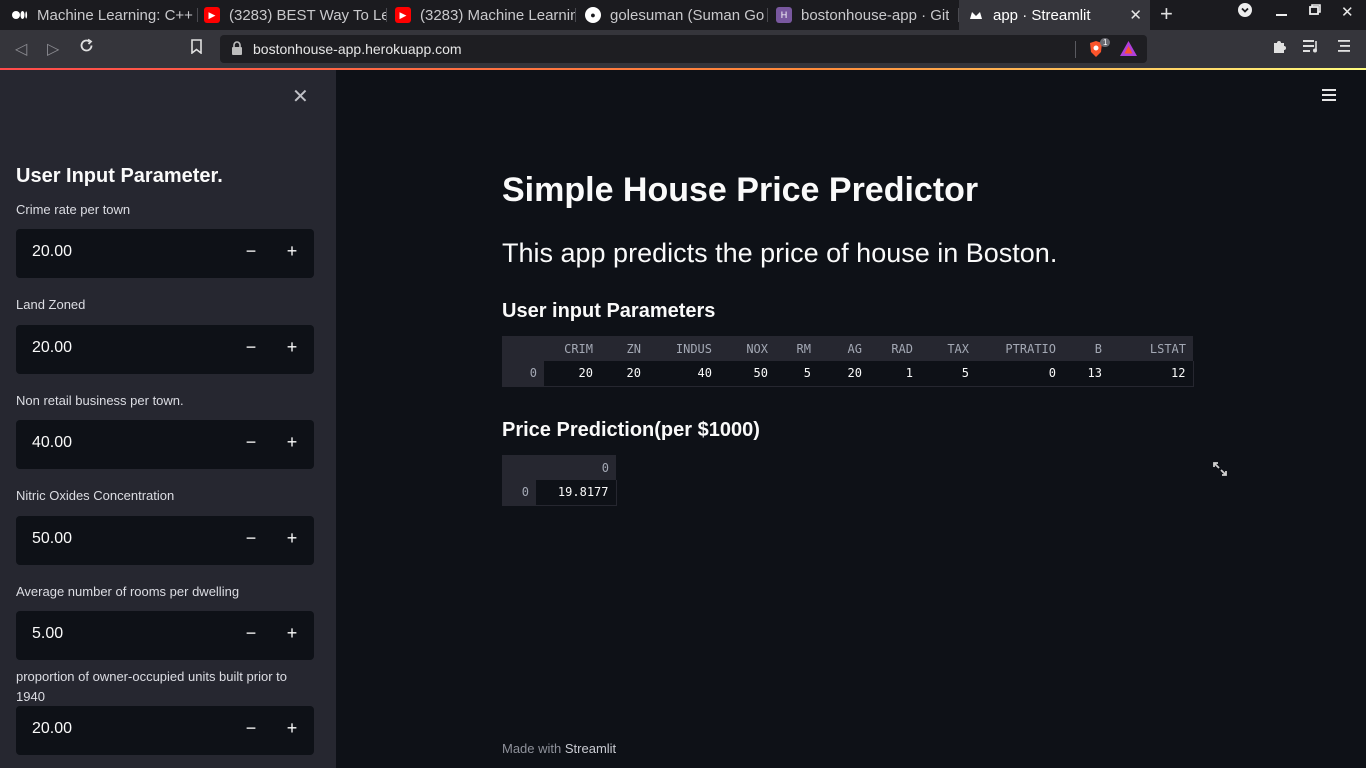 Image resolution: width=1366 pixels, height=768 pixels. What do you see at coordinates (1220, 471) in the screenshot?
I see `fullscreen-icon` at bounding box center [1220, 471].